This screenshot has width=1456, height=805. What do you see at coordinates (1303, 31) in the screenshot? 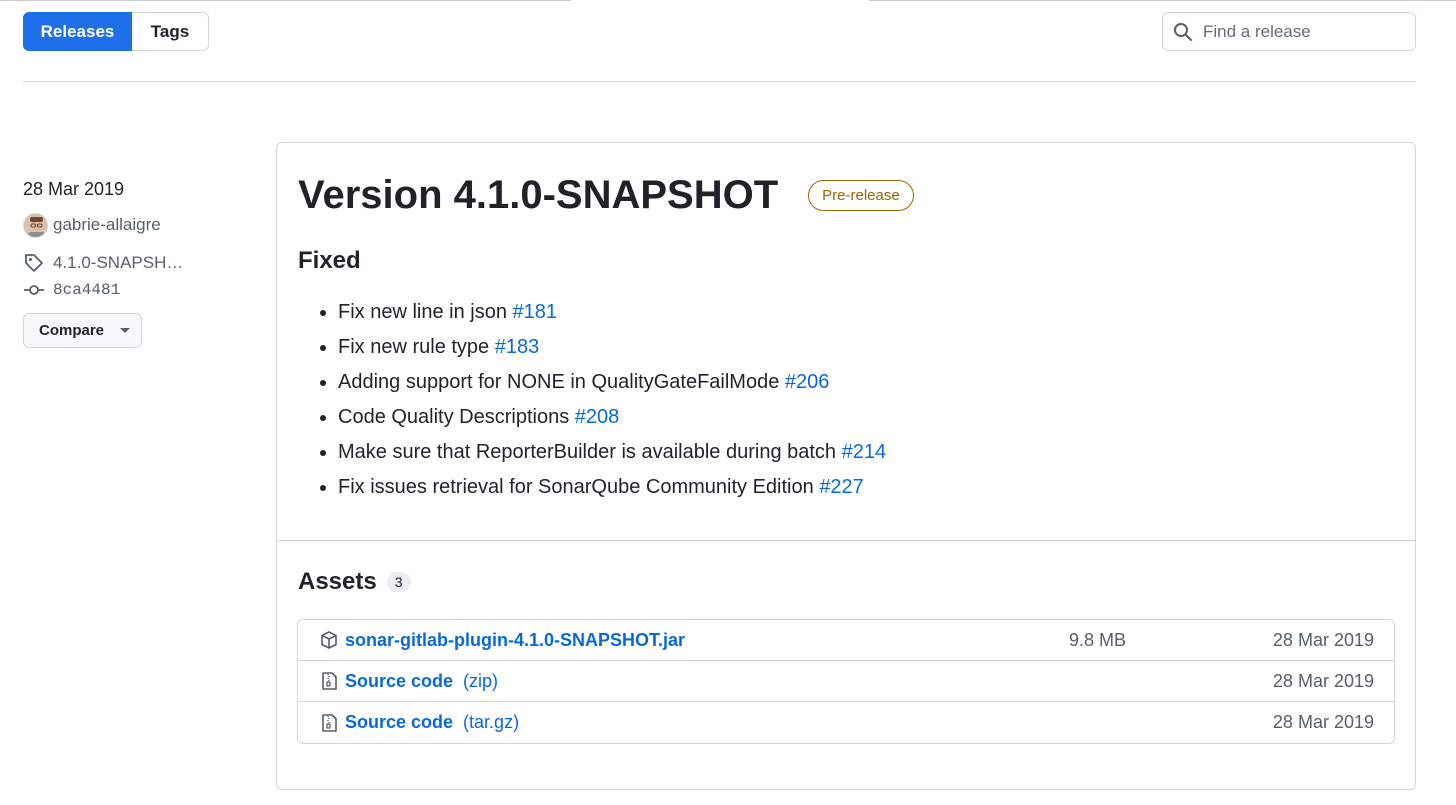
I see `search-input` at bounding box center [1303, 31].